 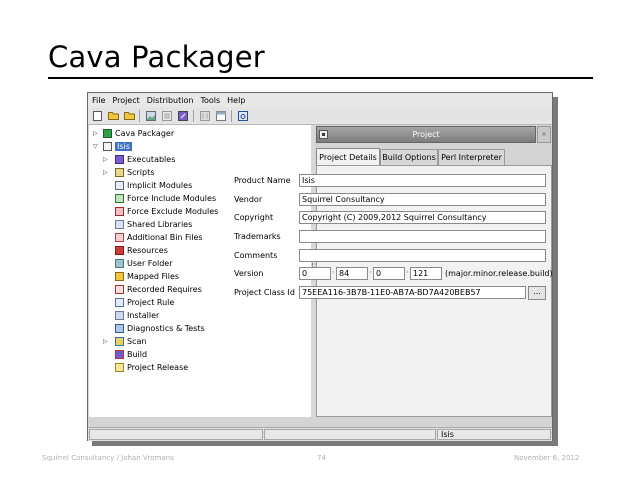 I want to click on tree-item-label: Build, so click(x=137, y=354).